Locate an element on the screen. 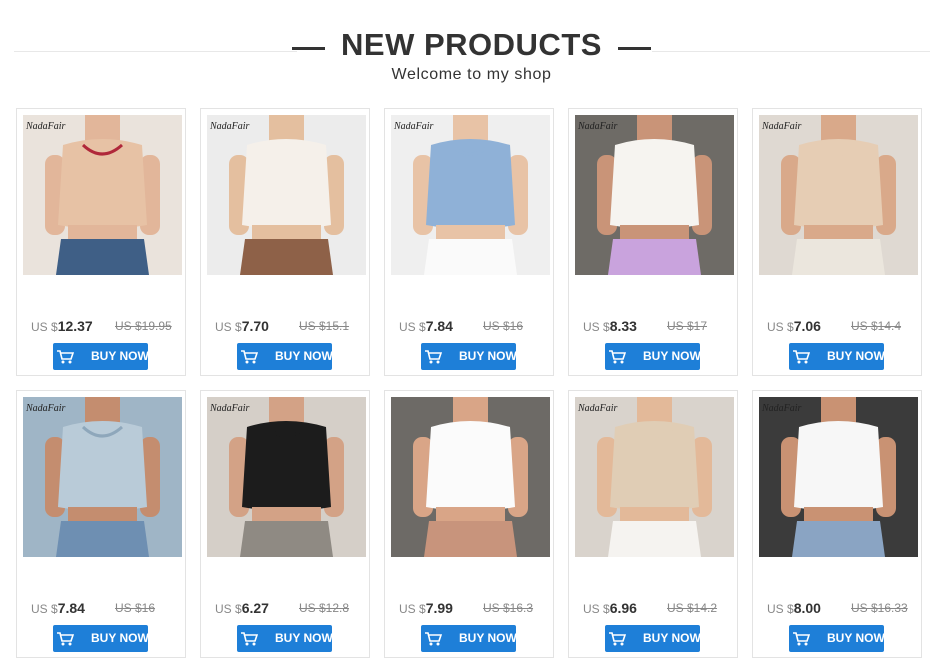 The width and height of the screenshot is (943, 659). original-price: US $12.8 is located at coordinates (324, 608).